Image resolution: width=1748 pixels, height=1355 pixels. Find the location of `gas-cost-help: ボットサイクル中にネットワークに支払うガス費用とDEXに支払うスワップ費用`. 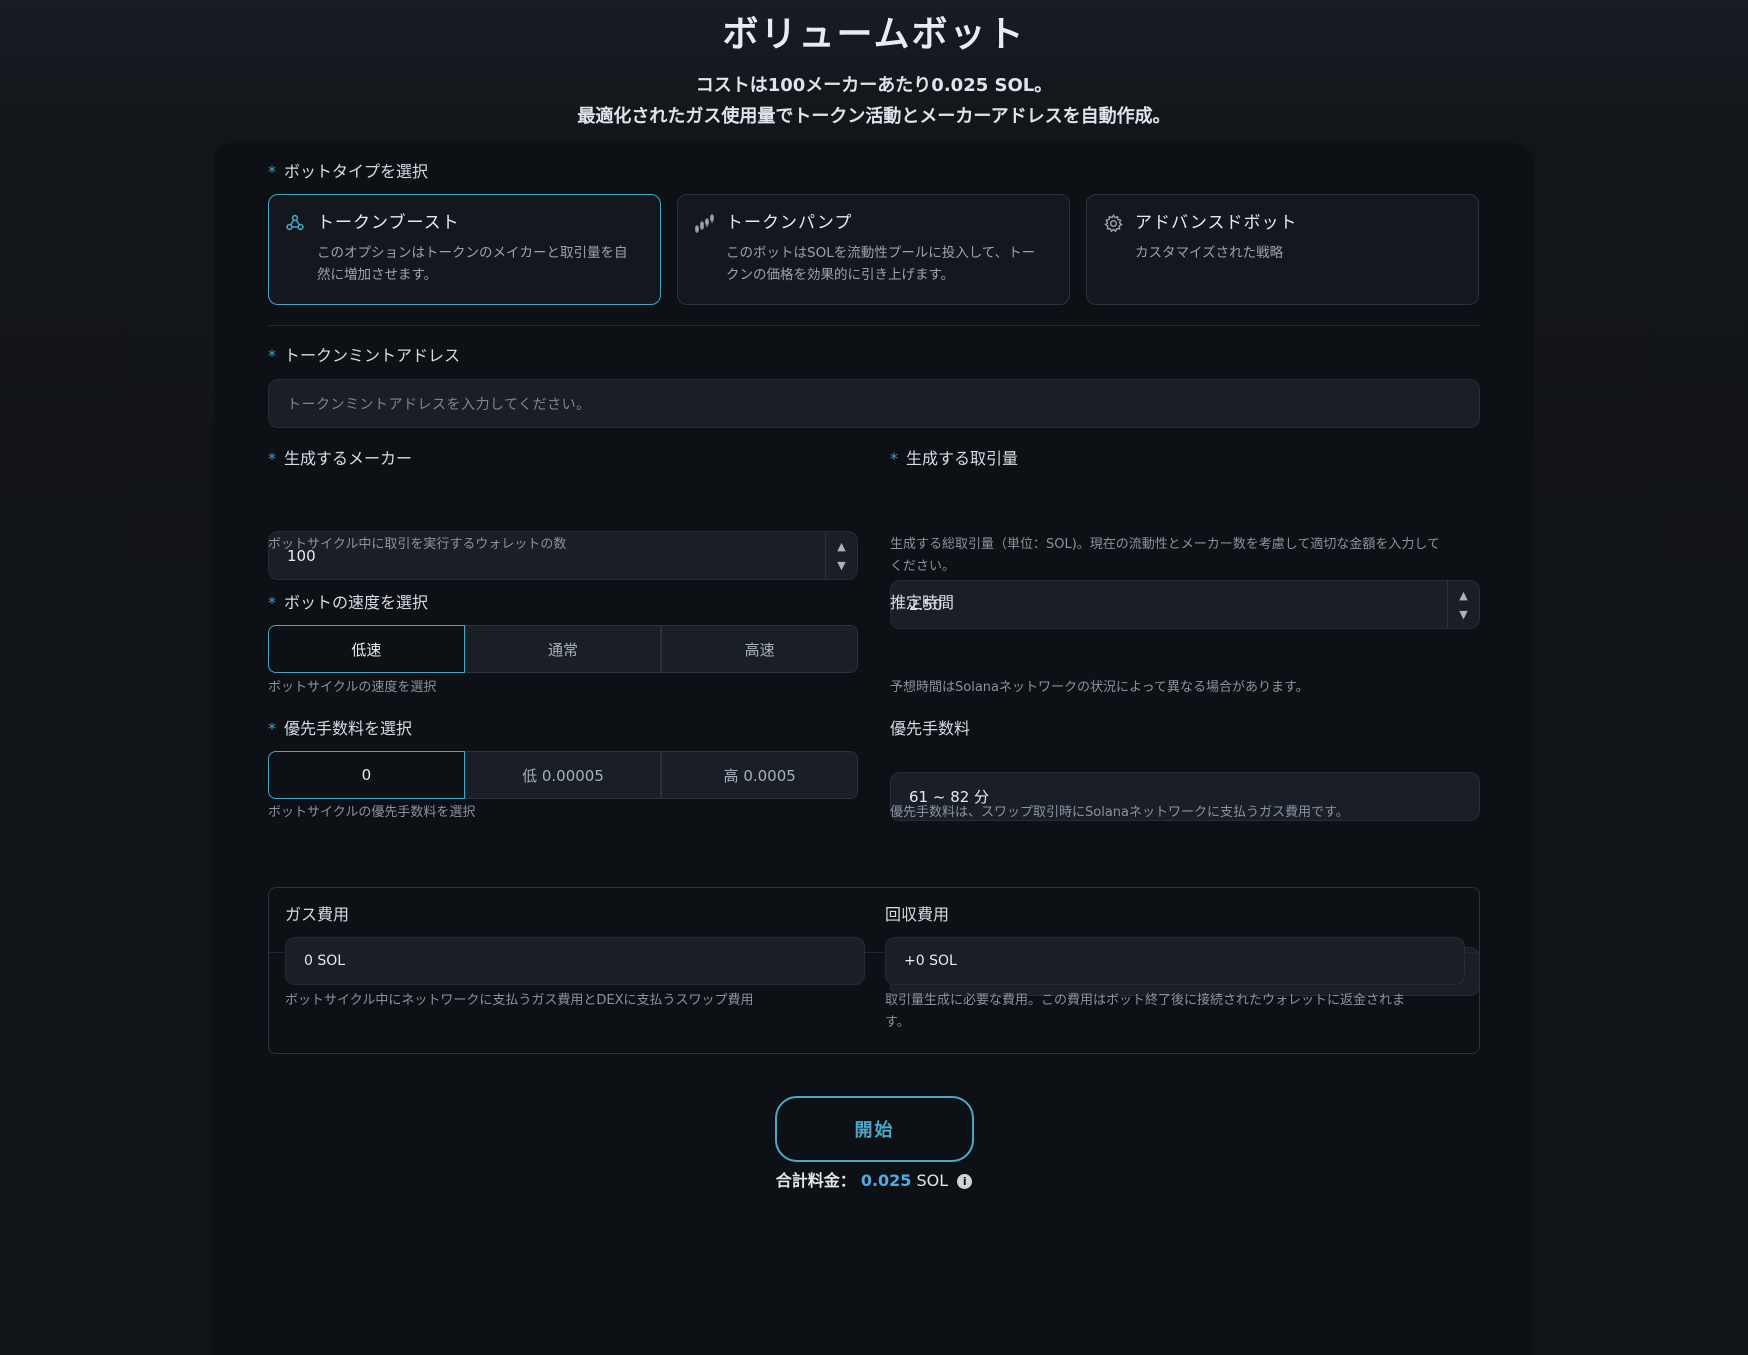

gas-cost-help: ボットサイクル中にネットワークに支払うガス費用とDEXに支払うスワップ費用 is located at coordinates (519, 1000).